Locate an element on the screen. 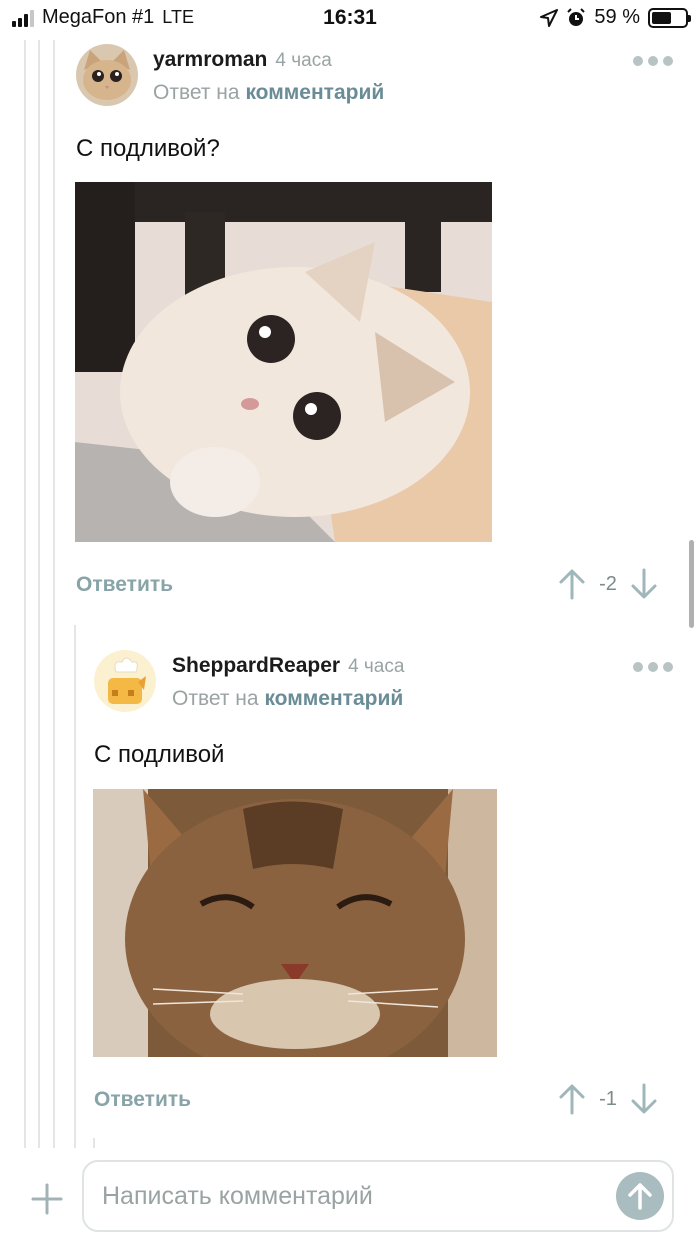  status-bar: MegaFon #1 LTE 16:31 59 % is located at coordinates (350, 20).